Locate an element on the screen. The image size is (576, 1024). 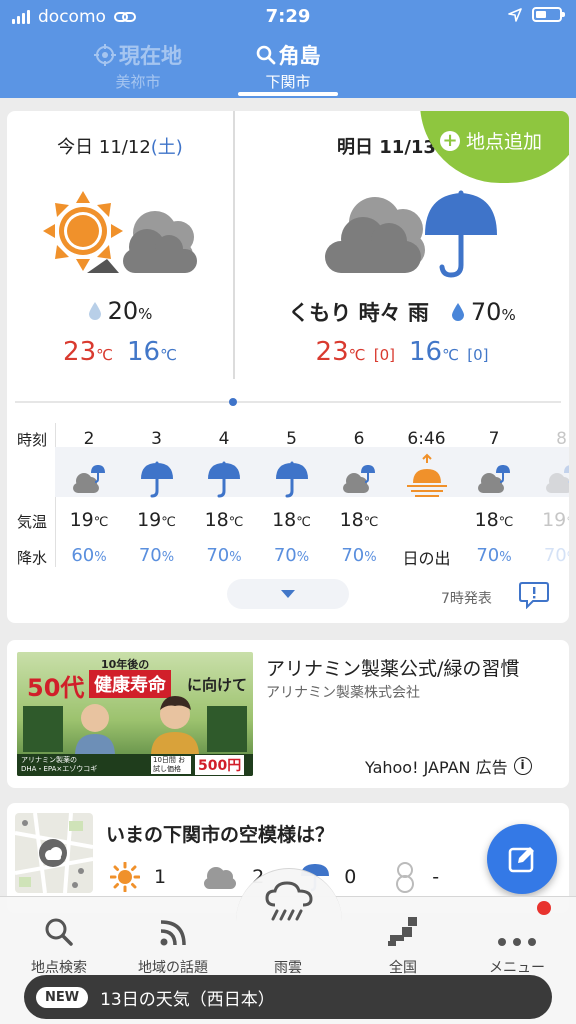
nav-label: 地点検索 is located at coordinates (59, 968).